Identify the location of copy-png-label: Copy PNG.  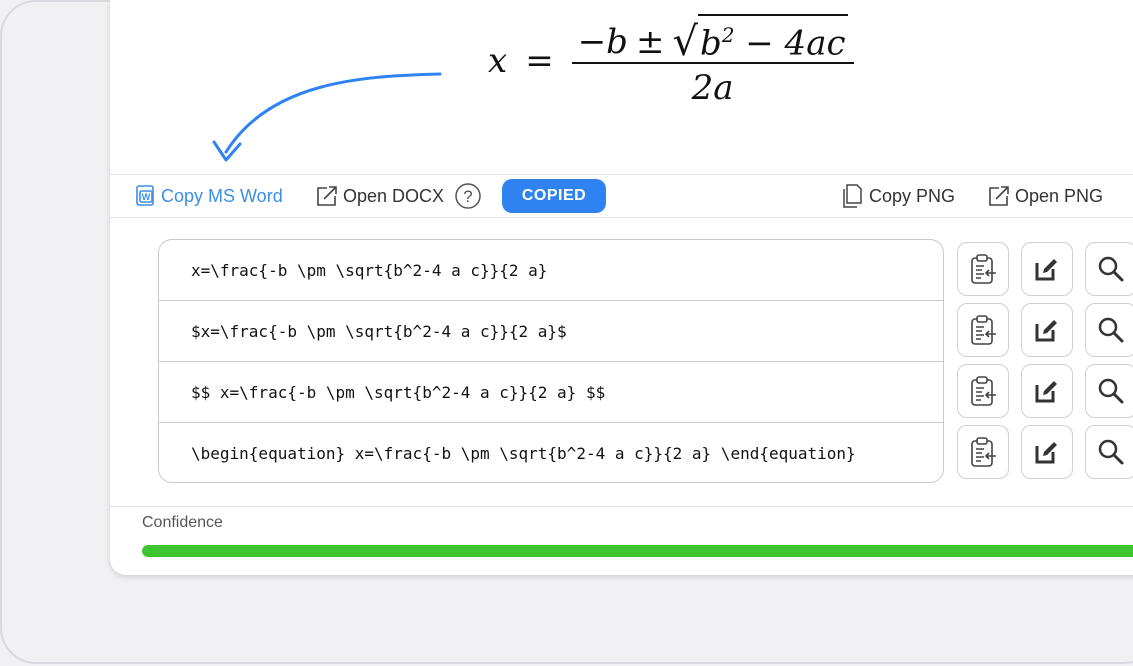
(912, 195).